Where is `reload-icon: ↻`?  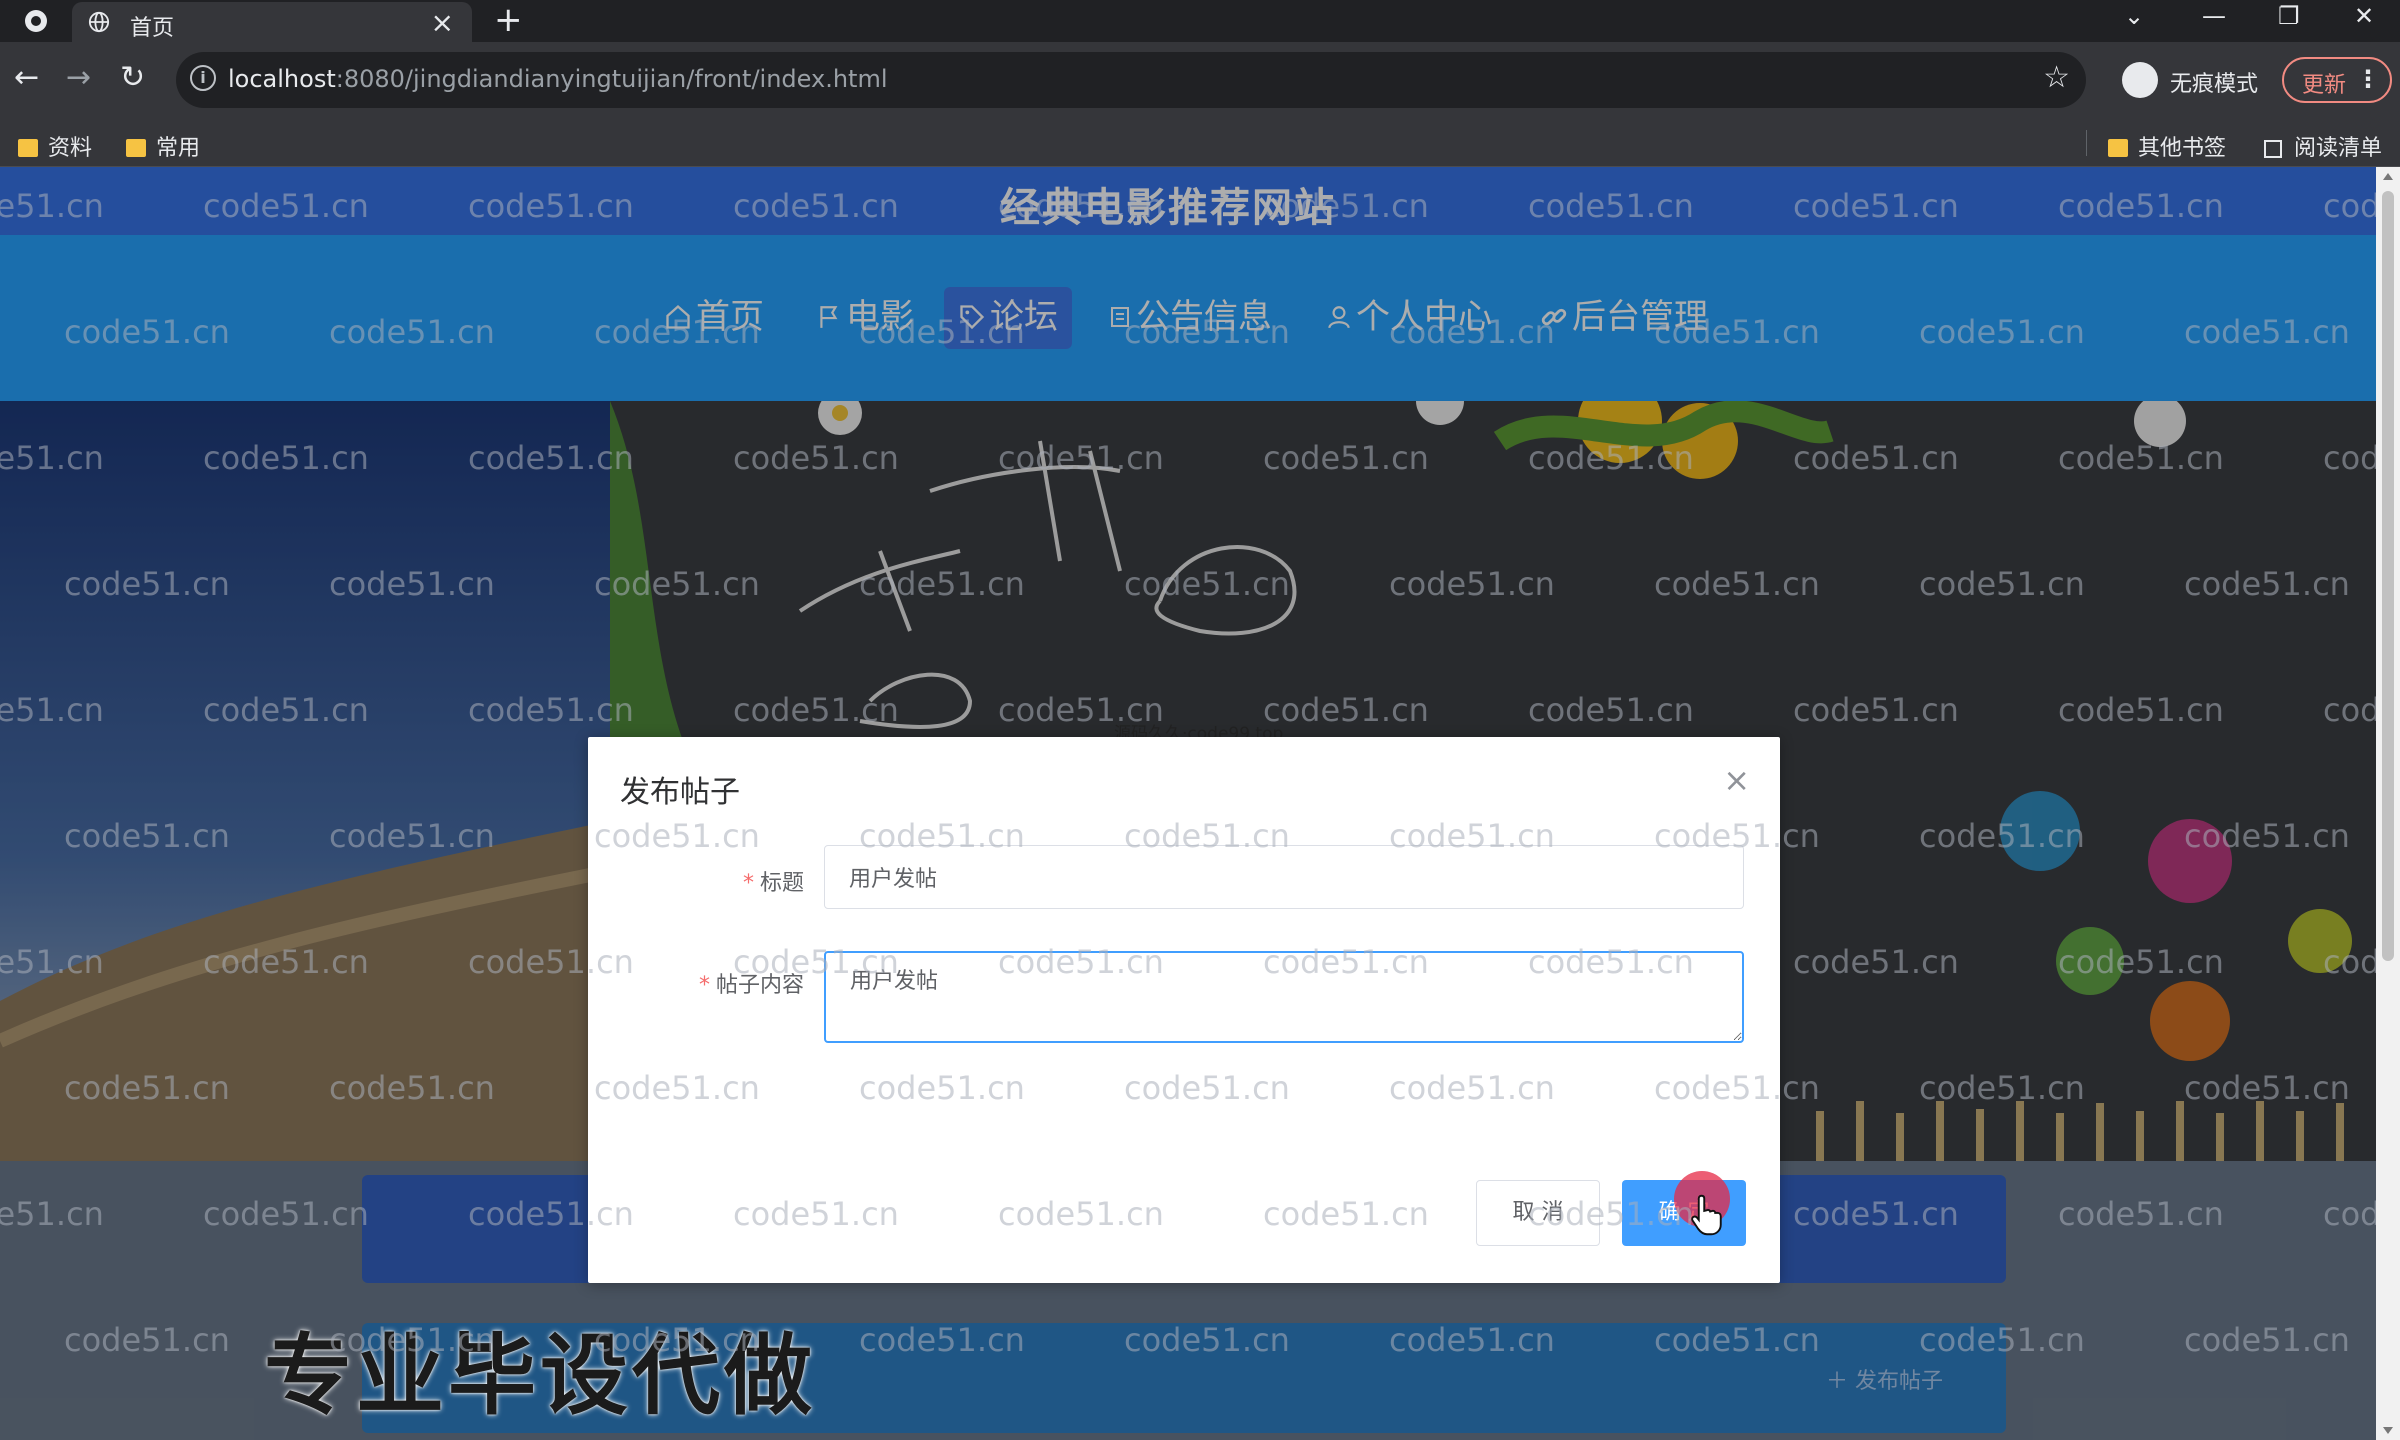 reload-icon: ↻ is located at coordinates (132, 77).